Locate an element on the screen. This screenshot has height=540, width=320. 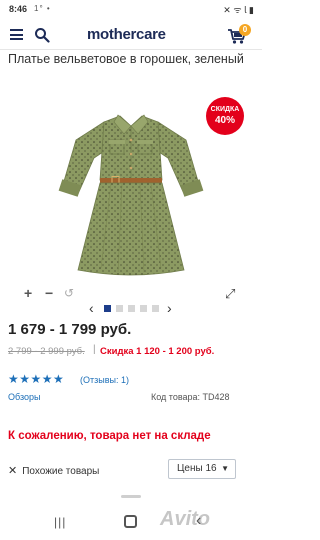
system-nav-bar: ||| Avito ‹ is located at coordinates (131, 522).